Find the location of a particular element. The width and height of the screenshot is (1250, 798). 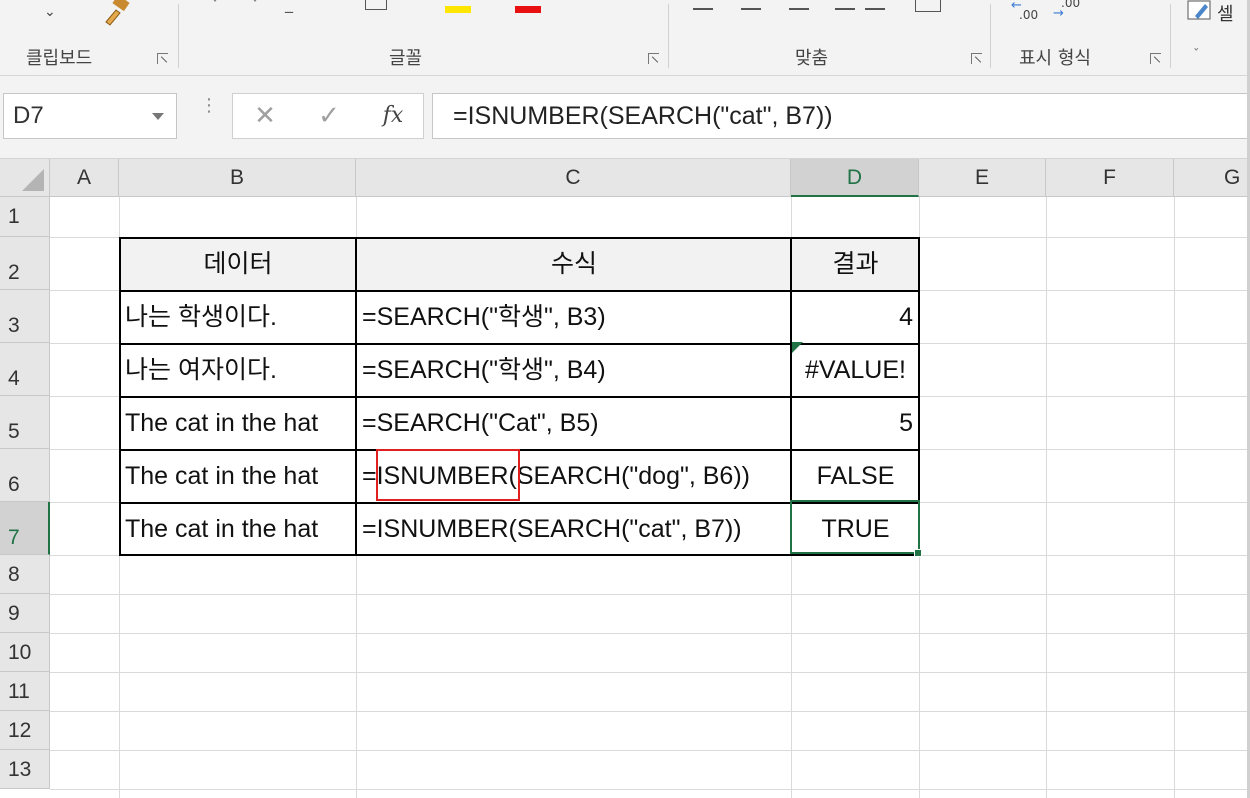

font-launcher-icon is located at coordinates (654, 59).